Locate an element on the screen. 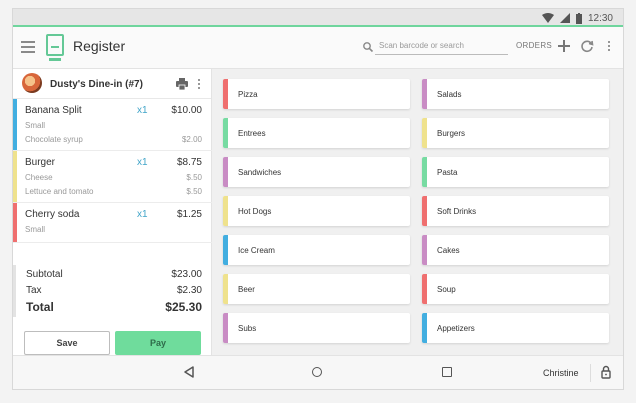 This screenshot has height=403, width=636. nav-divider is located at coordinates (590, 373).